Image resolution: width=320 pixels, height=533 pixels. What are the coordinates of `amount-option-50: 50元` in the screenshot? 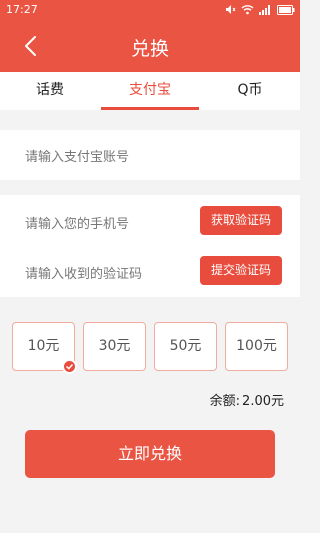 It's located at (185, 346).